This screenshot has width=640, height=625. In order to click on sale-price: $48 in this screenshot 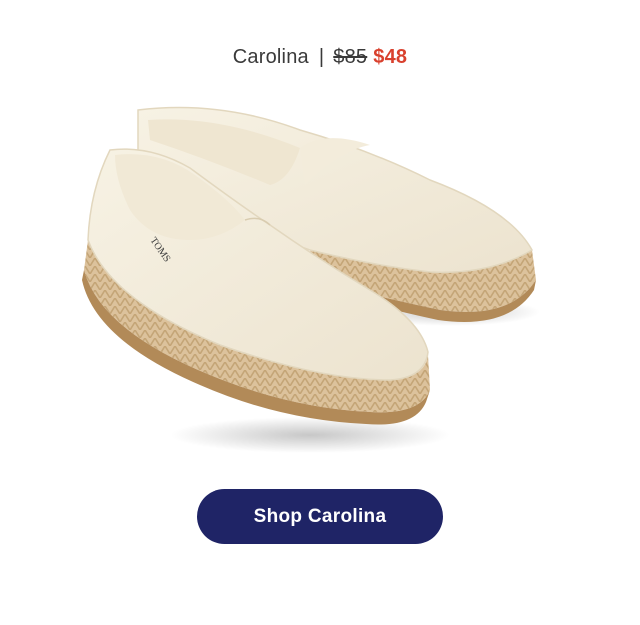, I will do `click(390, 56)`.